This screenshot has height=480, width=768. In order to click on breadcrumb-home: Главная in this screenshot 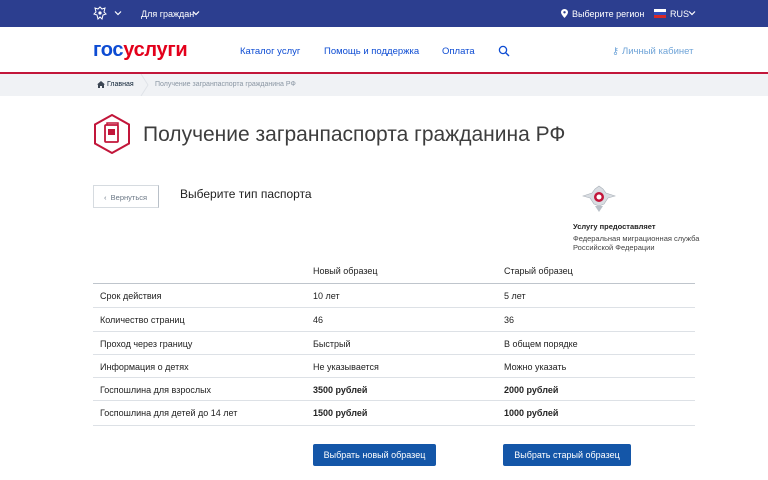, I will do `click(120, 84)`.